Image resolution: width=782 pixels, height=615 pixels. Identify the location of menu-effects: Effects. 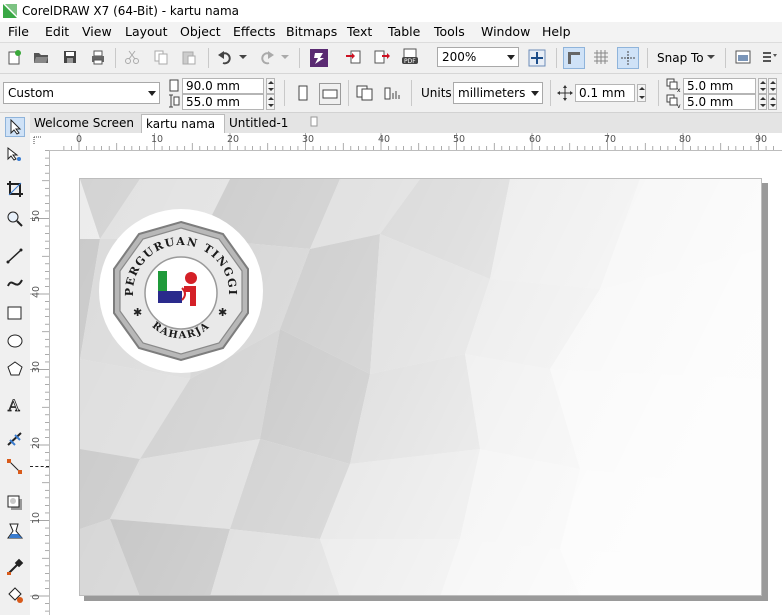
(254, 31).